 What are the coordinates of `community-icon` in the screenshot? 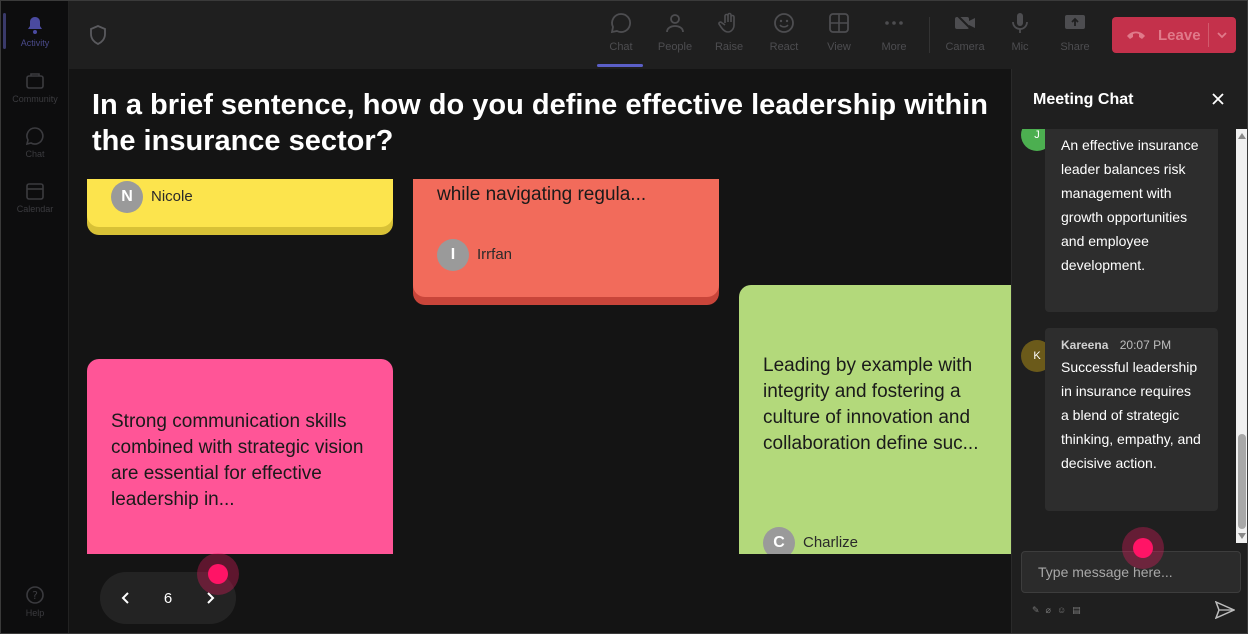 It's located at (35, 80).